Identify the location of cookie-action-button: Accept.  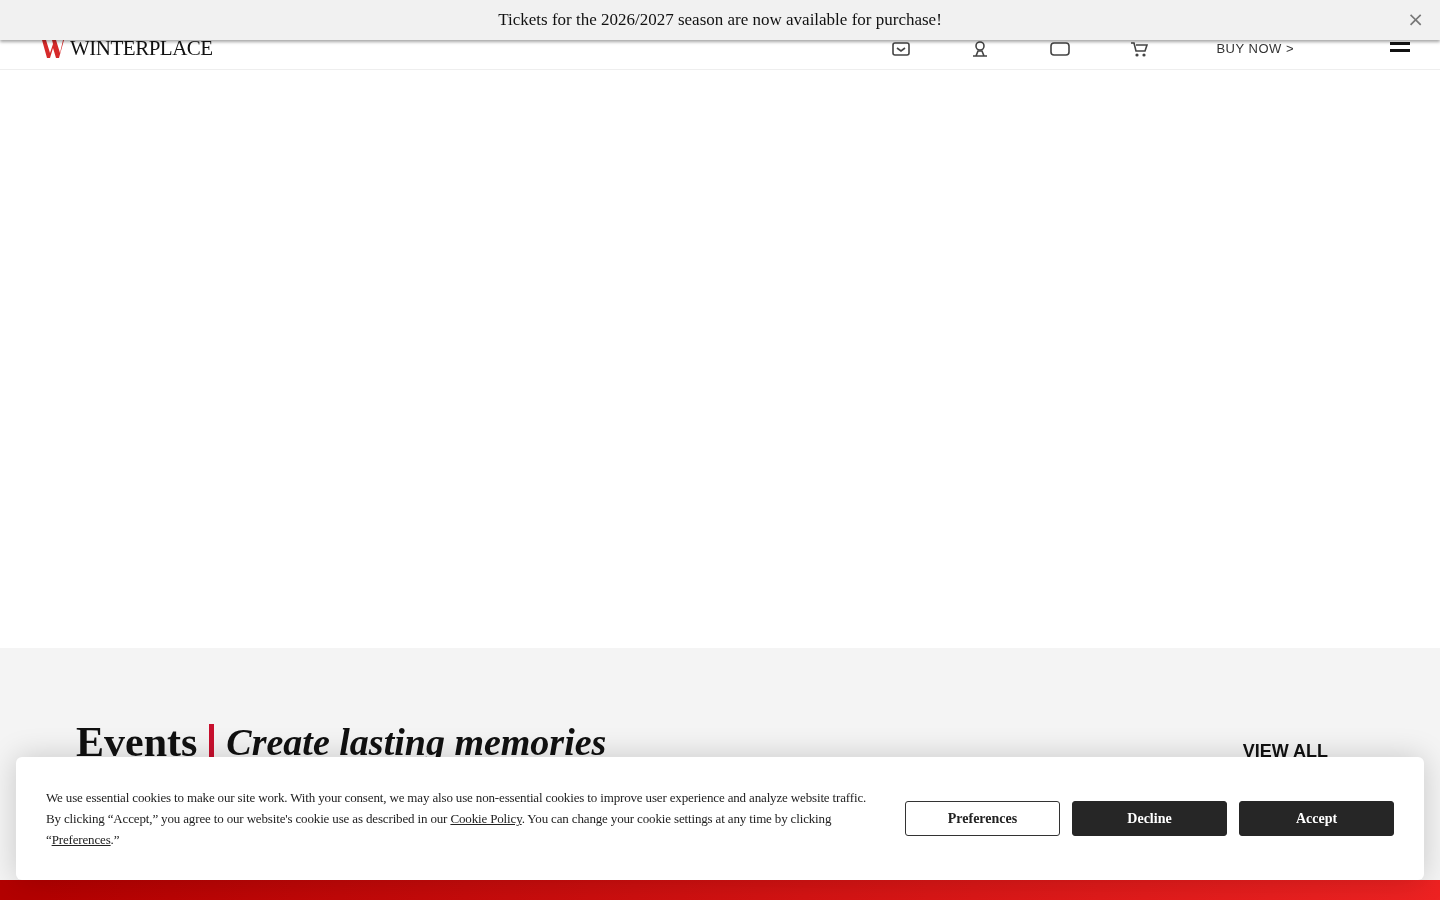
(1316, 818).